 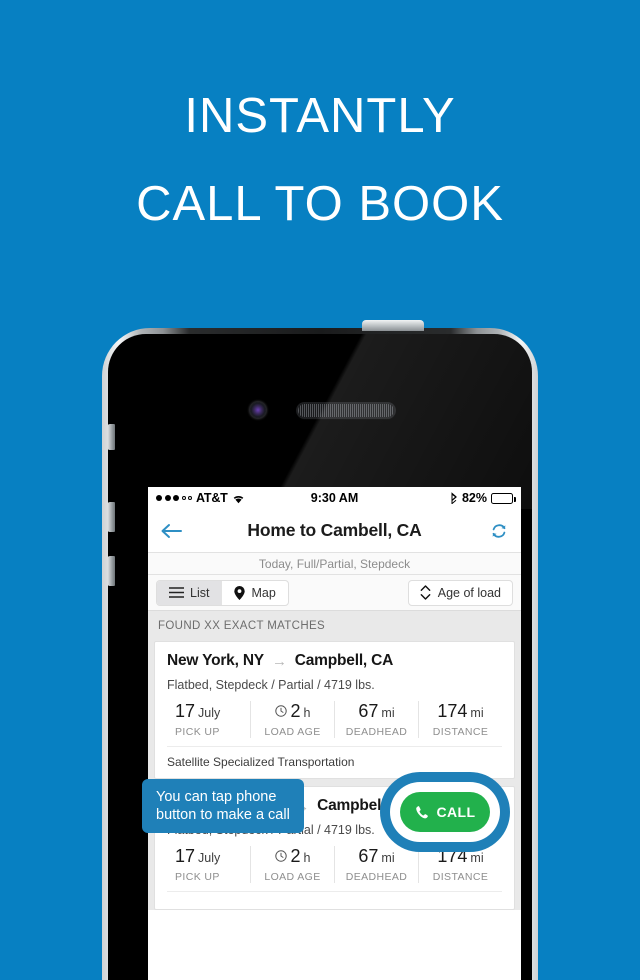 What do you see at coordinates (320, 116) in the screenshot?
I see `headline-line-1: INSTANTLY` at bounding box center [320, 116].